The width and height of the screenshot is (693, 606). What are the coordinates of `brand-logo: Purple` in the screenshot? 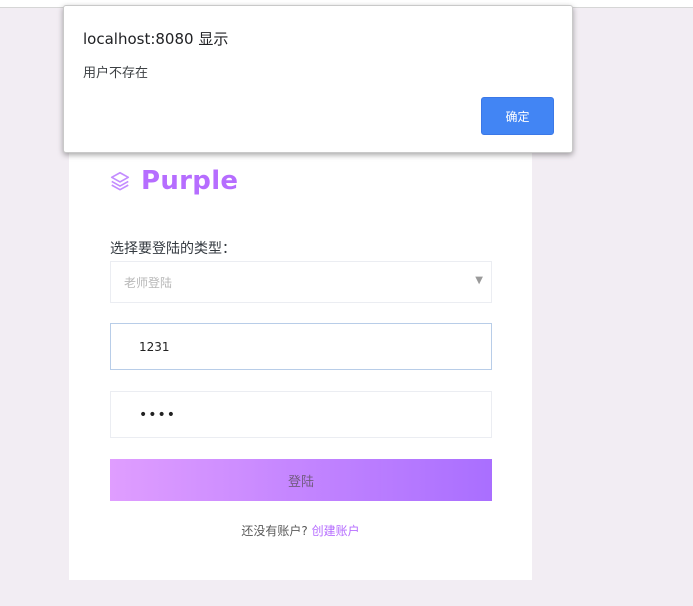 It's located at (173, 181).